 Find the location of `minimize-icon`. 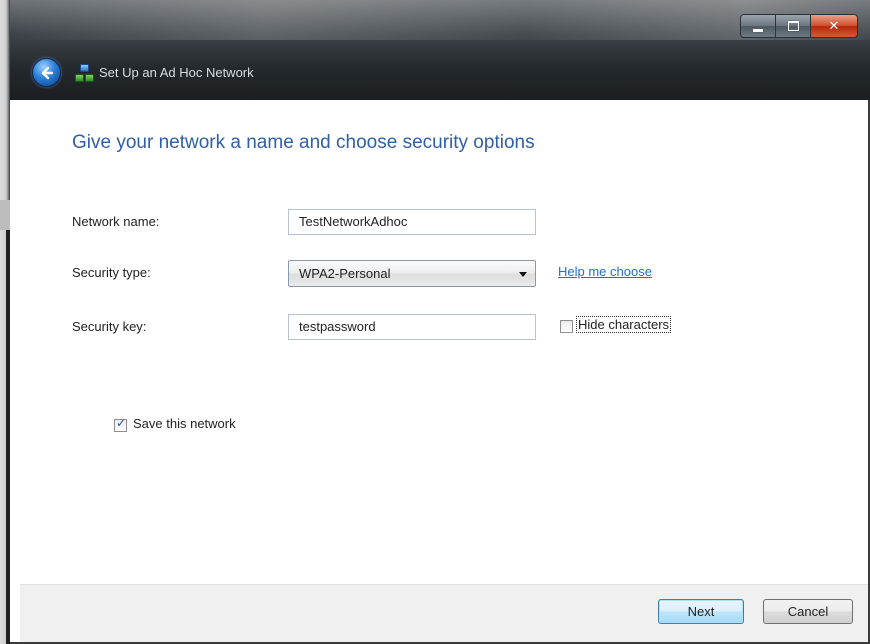

minimize-icon is located at coordinates (758, 30).